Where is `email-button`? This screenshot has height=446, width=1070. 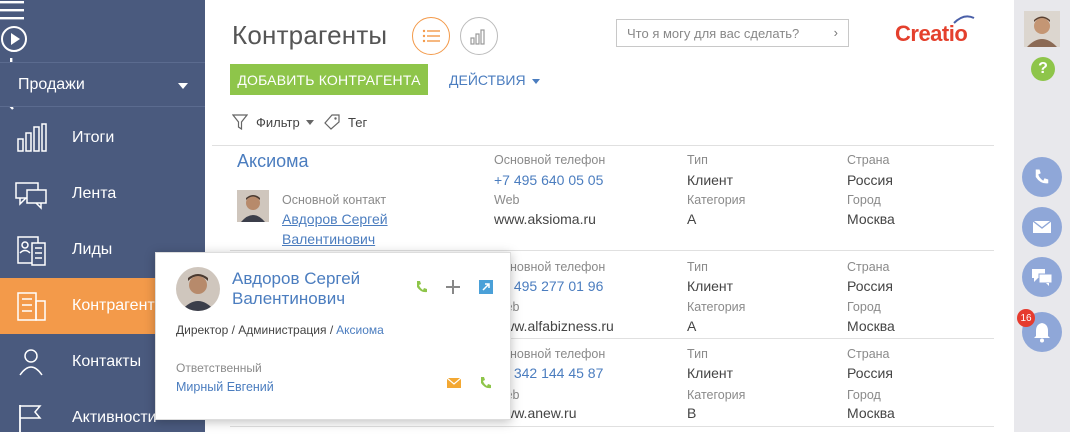 email-button is located at coordinates (1042, 227).